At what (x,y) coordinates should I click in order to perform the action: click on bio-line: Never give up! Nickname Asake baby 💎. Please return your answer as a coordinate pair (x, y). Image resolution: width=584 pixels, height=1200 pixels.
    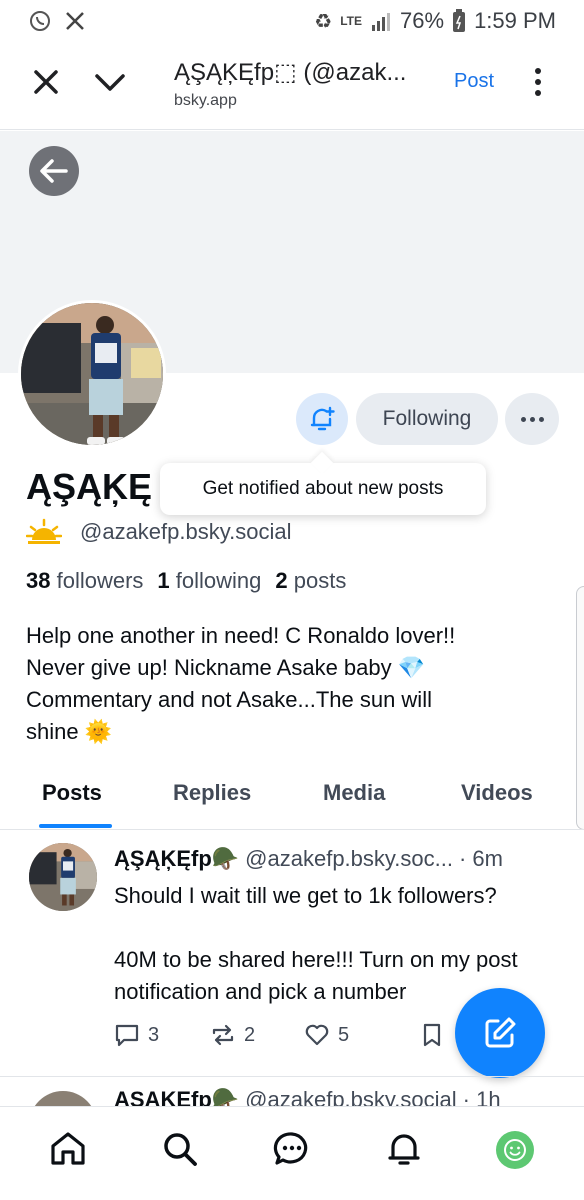
    Looking at the image, I should click on (226, 667).